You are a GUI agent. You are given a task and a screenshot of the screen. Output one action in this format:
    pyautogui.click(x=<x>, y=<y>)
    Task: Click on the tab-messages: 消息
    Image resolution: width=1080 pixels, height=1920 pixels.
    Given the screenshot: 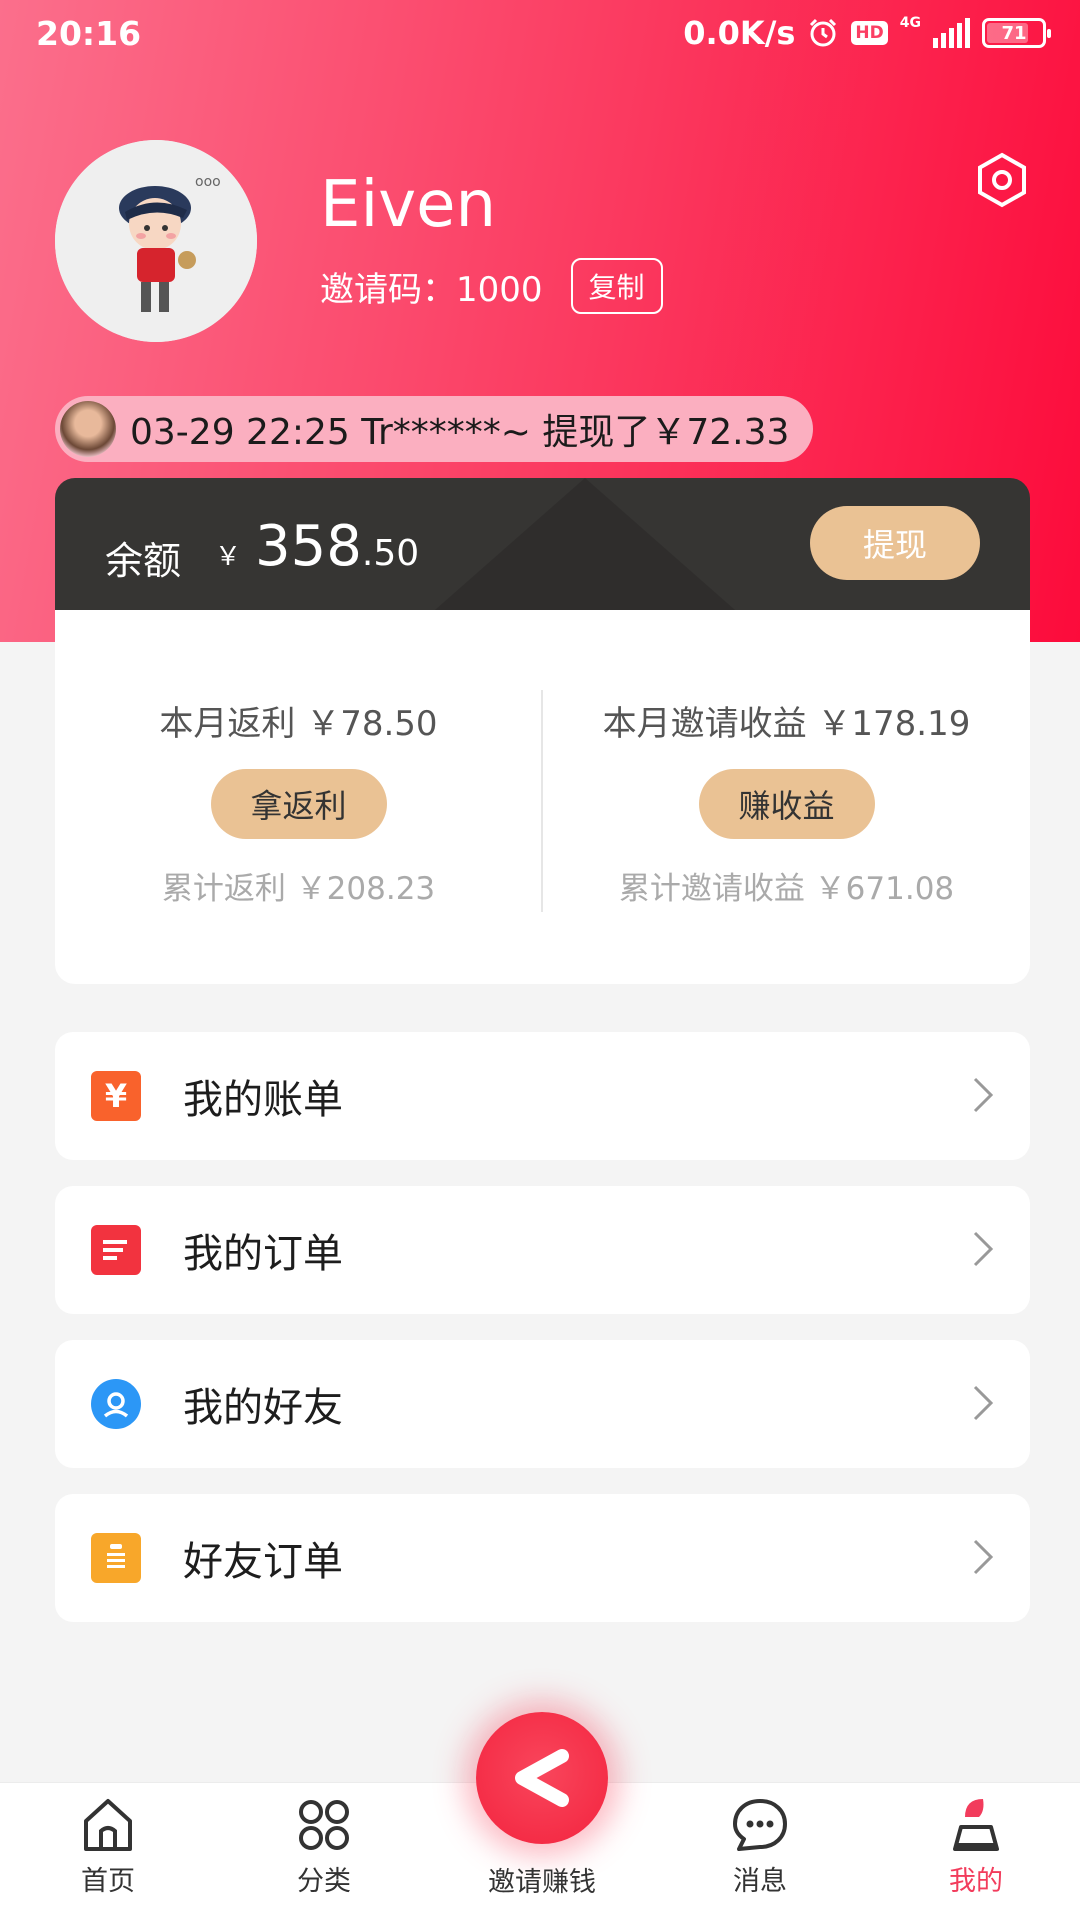 What is the action you would take?
    pyautogui.click(x=760, y=1847)
    